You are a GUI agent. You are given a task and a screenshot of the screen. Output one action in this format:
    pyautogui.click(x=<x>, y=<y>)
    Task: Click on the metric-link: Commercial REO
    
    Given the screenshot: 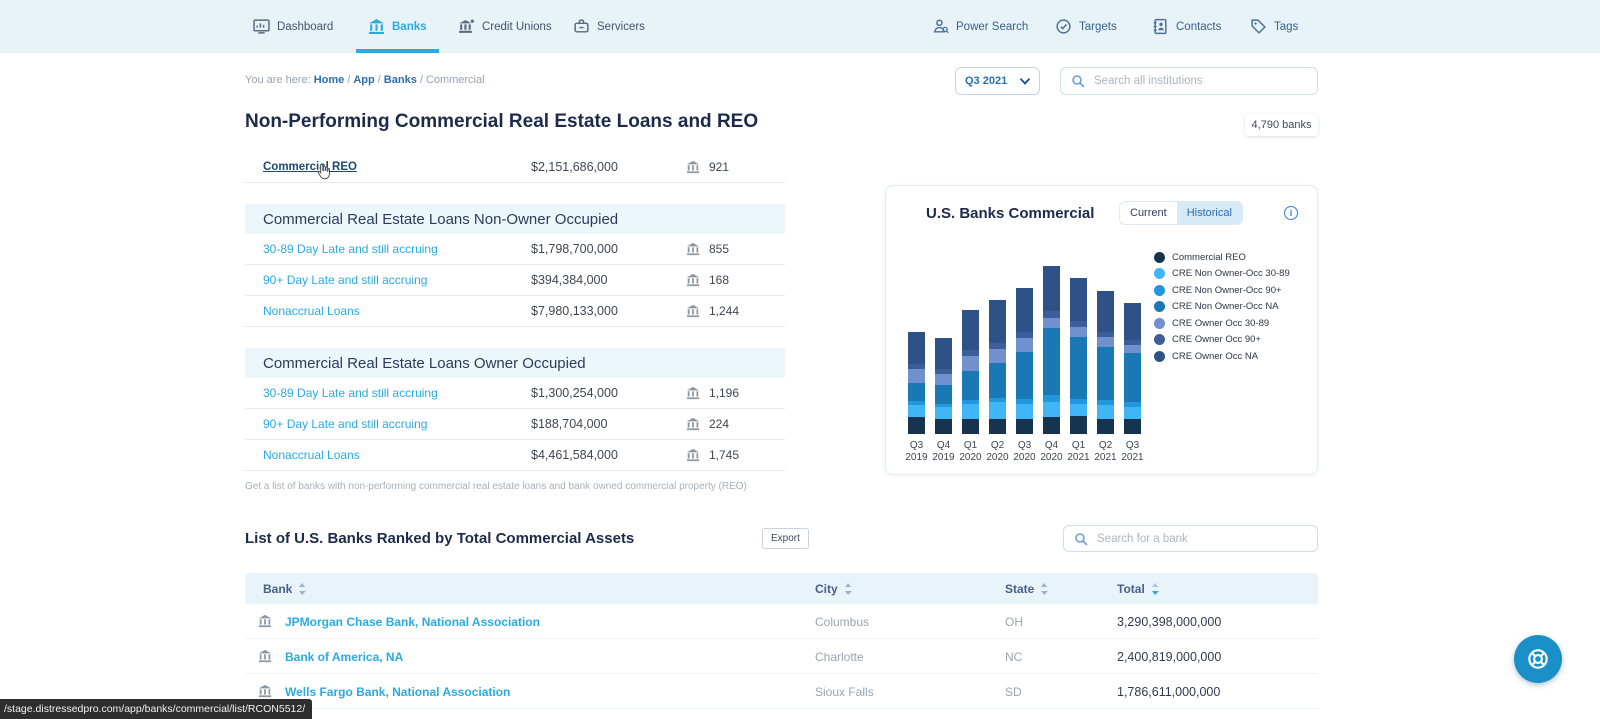 What is the action you would take?
    pyautogui.click(x=310, y=167)
    